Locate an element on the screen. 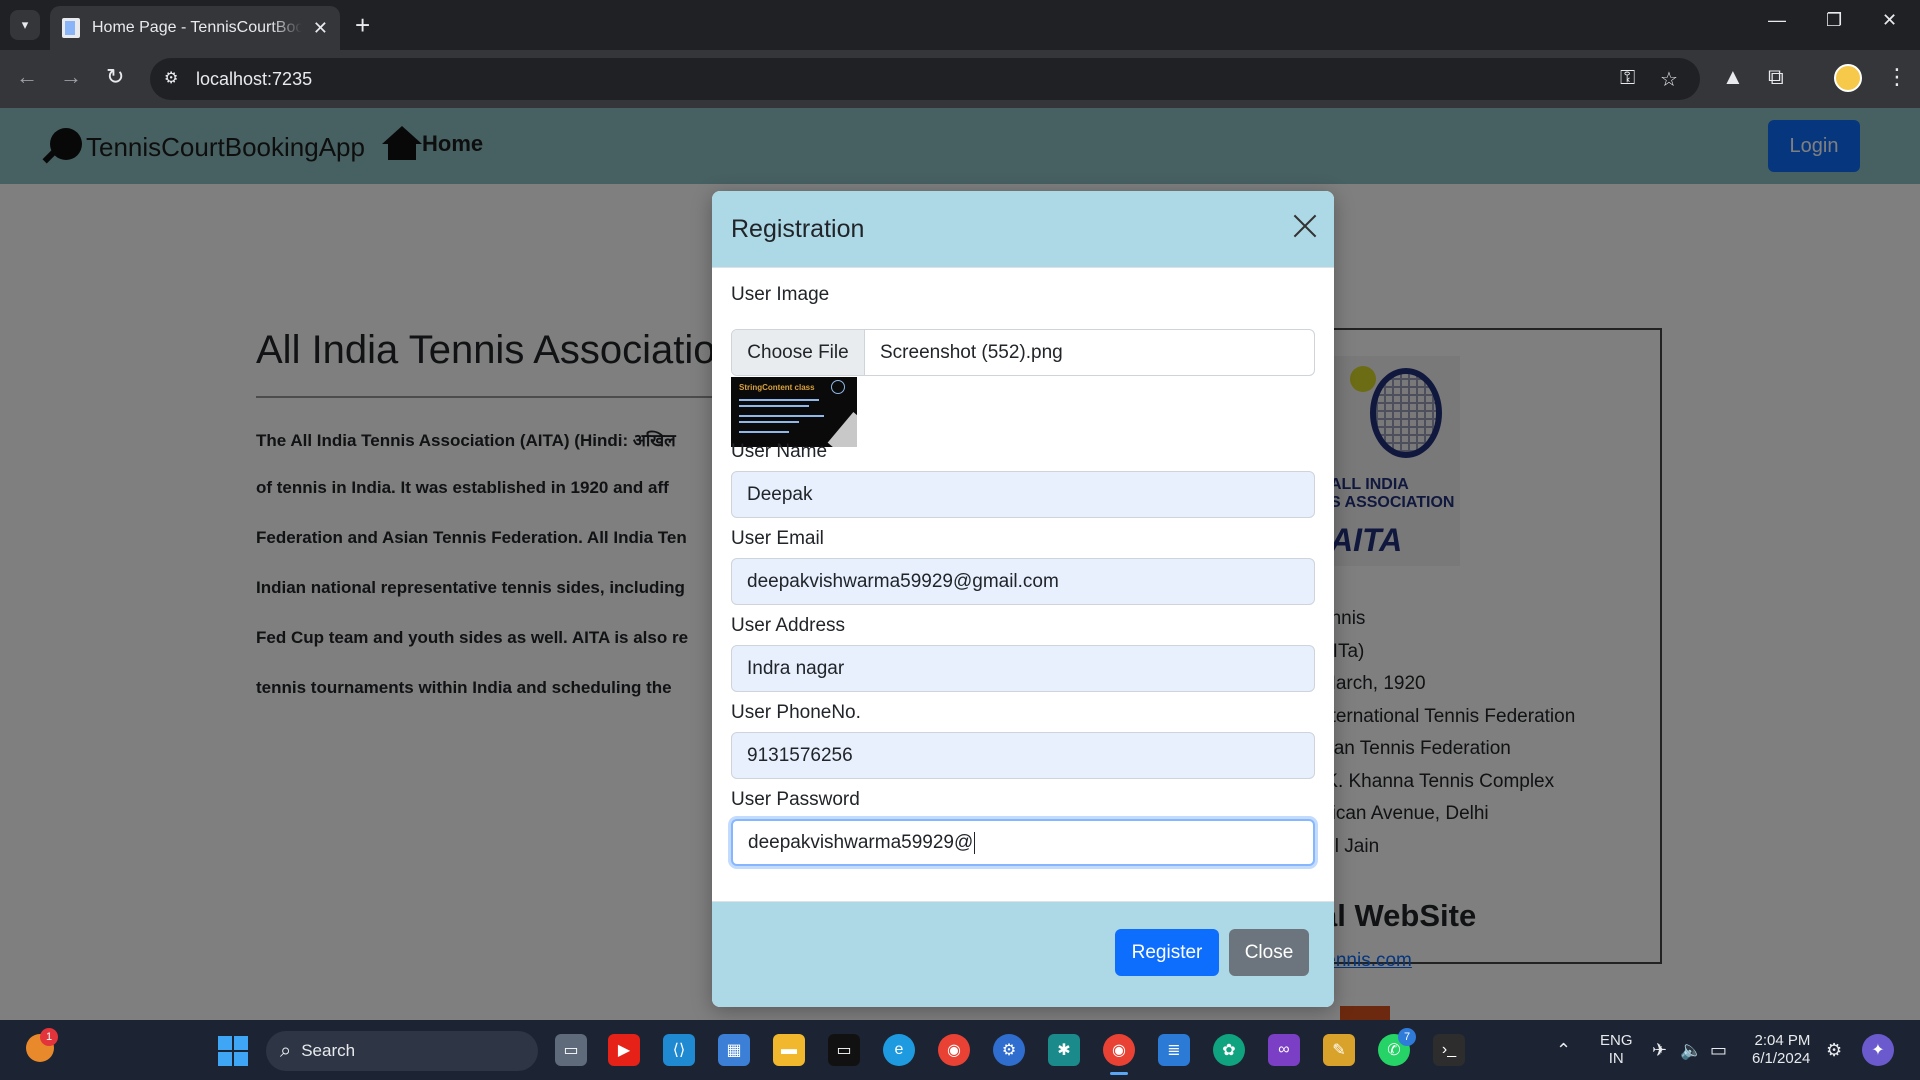  start-menu-icon is located at coordinates (233, 1051).